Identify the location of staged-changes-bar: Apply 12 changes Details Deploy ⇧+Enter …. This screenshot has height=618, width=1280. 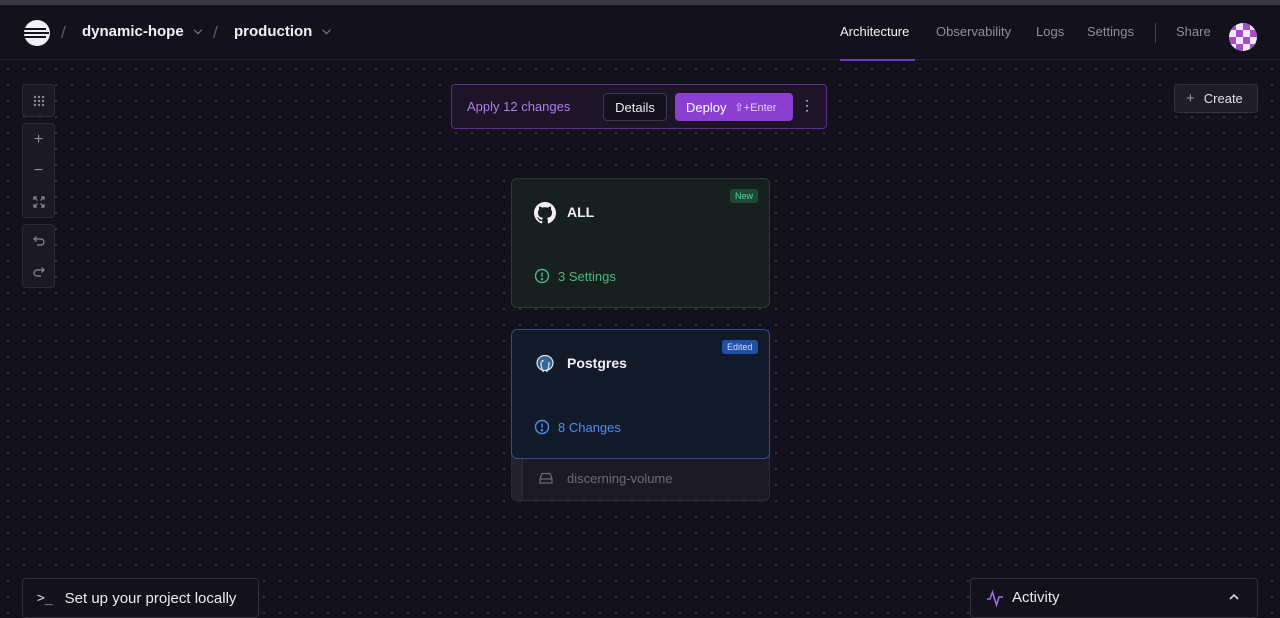
(639, 106).